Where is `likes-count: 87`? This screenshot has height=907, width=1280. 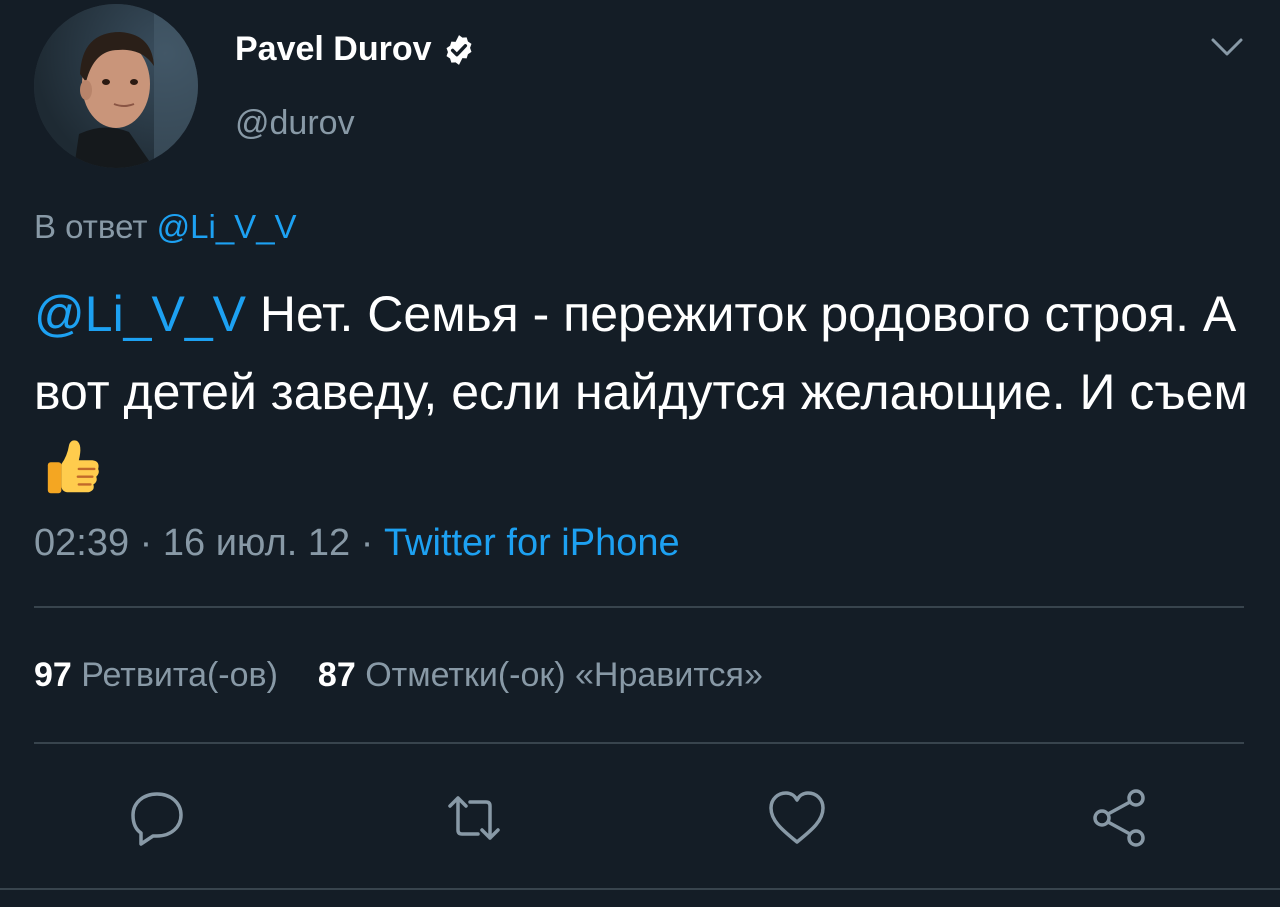
likes-count: 87 is located at coordinates (336, 675).